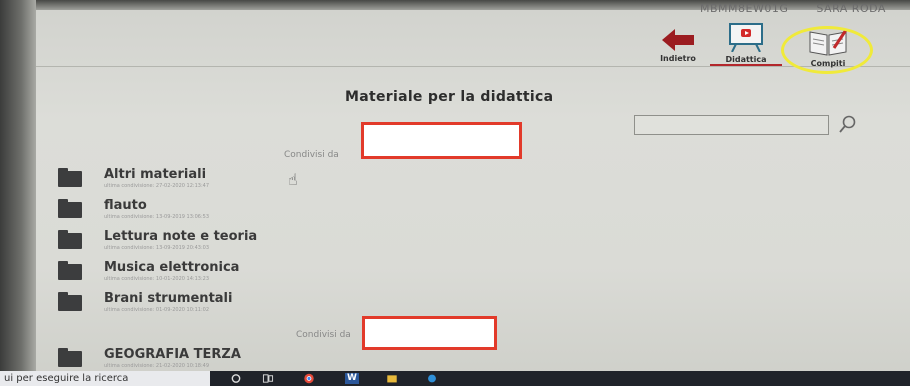 Image resolution: width=910 pixels, height=386 pixels. Describe the element at coordinates (731, 125) in the screenshot. I see `search-input` at that location.